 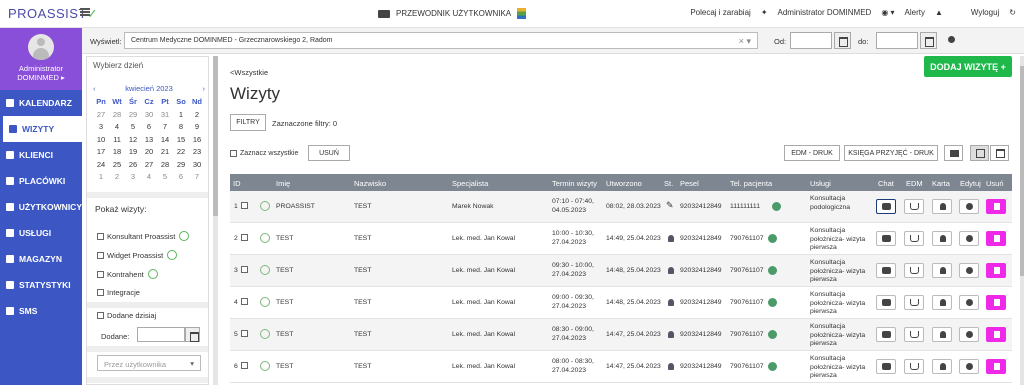 What do you see at coordinates (452, 13) in the screenshot?
I see `user-guide-link: PRZEWODNIK UŻYTKOWNIKA` at bounding box center [452, 13].